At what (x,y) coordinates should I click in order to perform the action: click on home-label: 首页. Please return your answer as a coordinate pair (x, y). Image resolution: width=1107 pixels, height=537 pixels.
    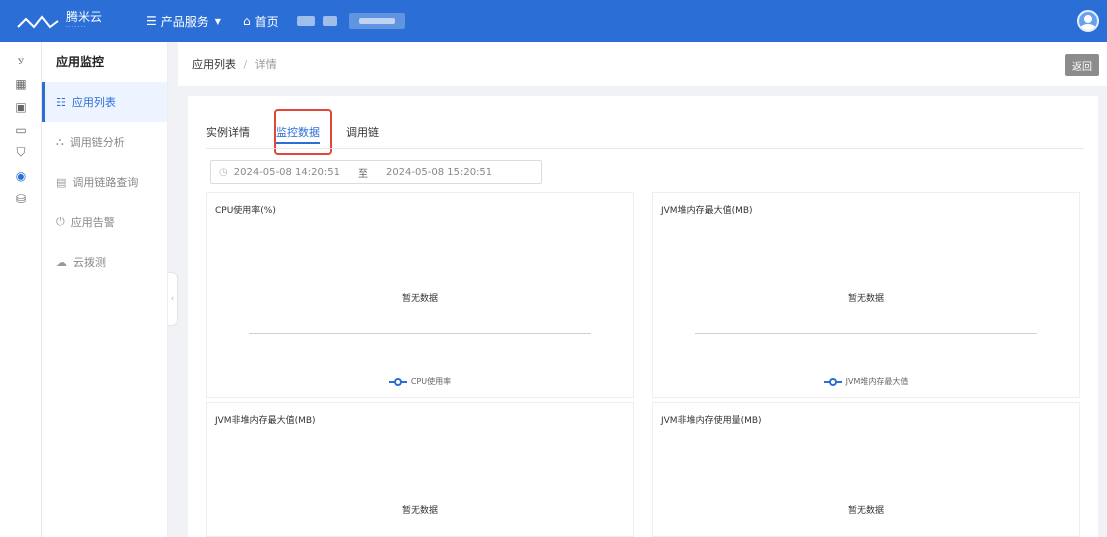
    Looking at the image, I should click on (266, 21).